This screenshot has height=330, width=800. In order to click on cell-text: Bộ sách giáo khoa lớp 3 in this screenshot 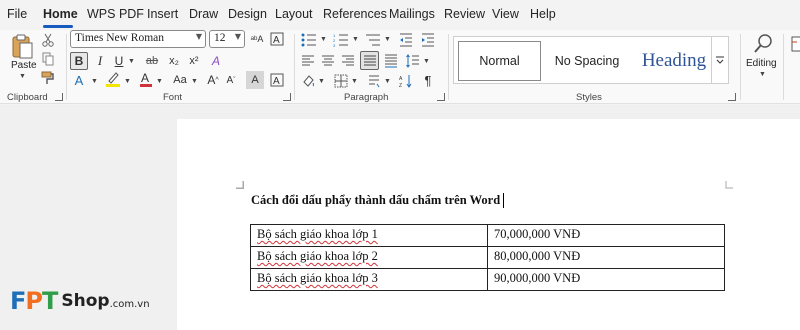, I will do `click(317, 278)`.